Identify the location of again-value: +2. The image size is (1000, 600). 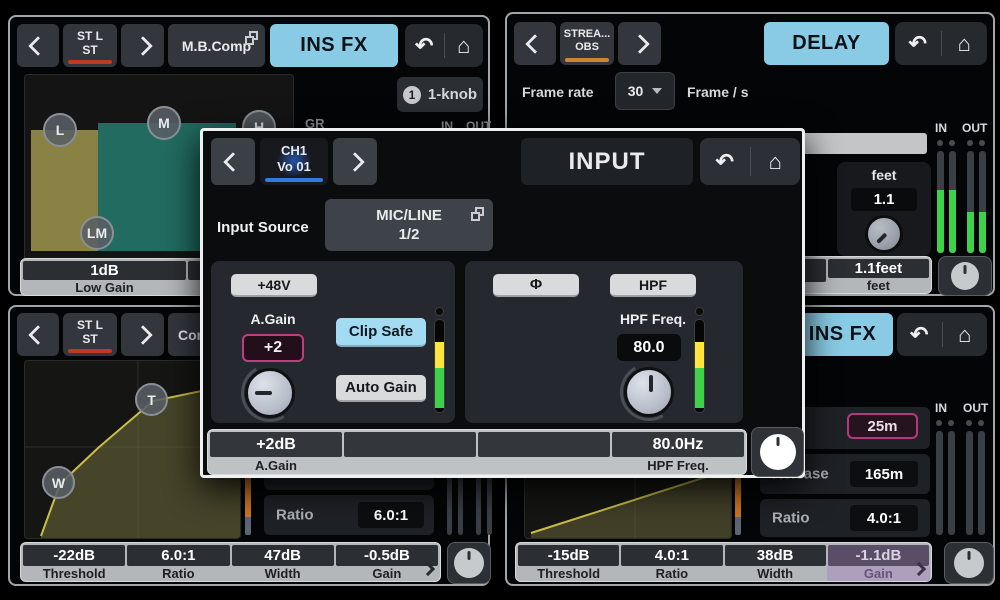
(273, 348).